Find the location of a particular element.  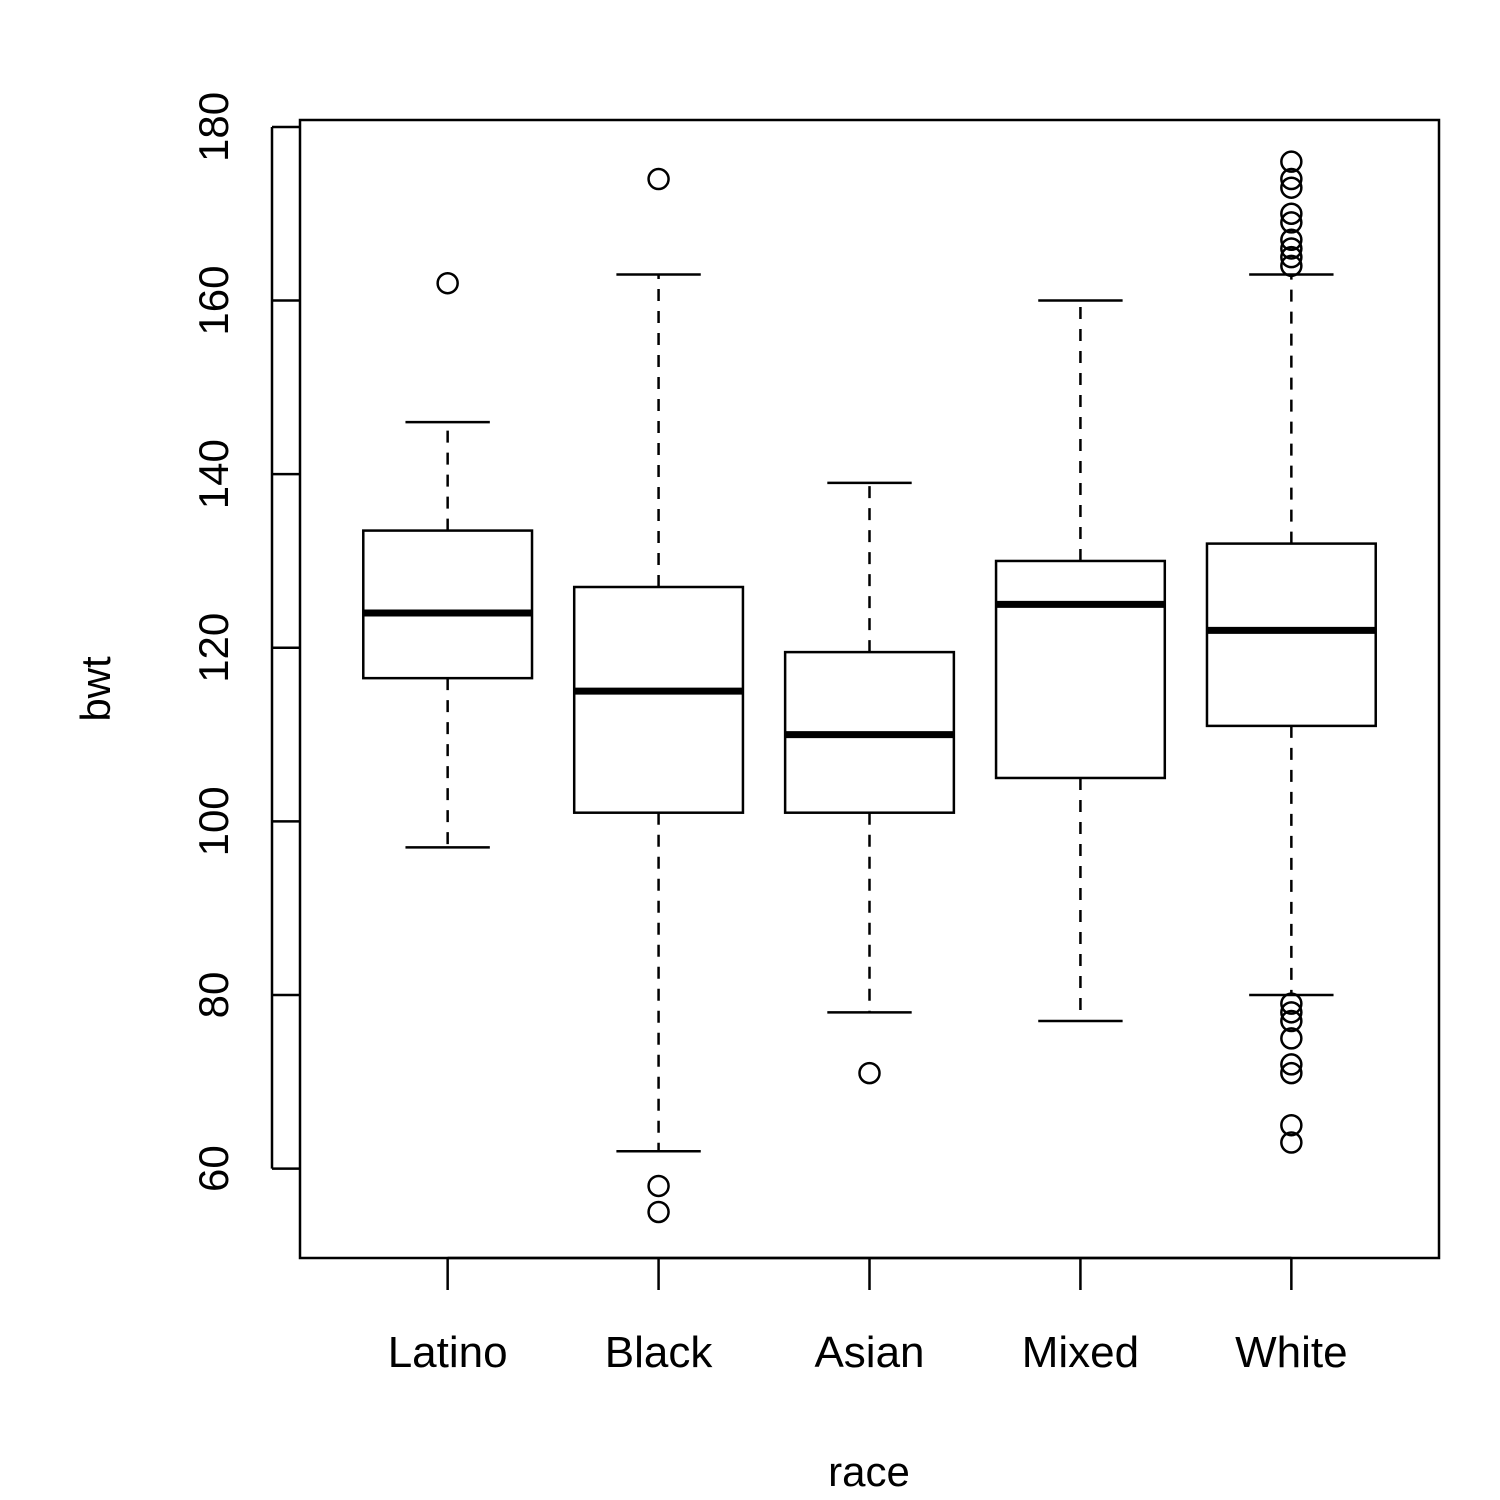

x-tick-label: White is located at coordinates (1291, 1352).